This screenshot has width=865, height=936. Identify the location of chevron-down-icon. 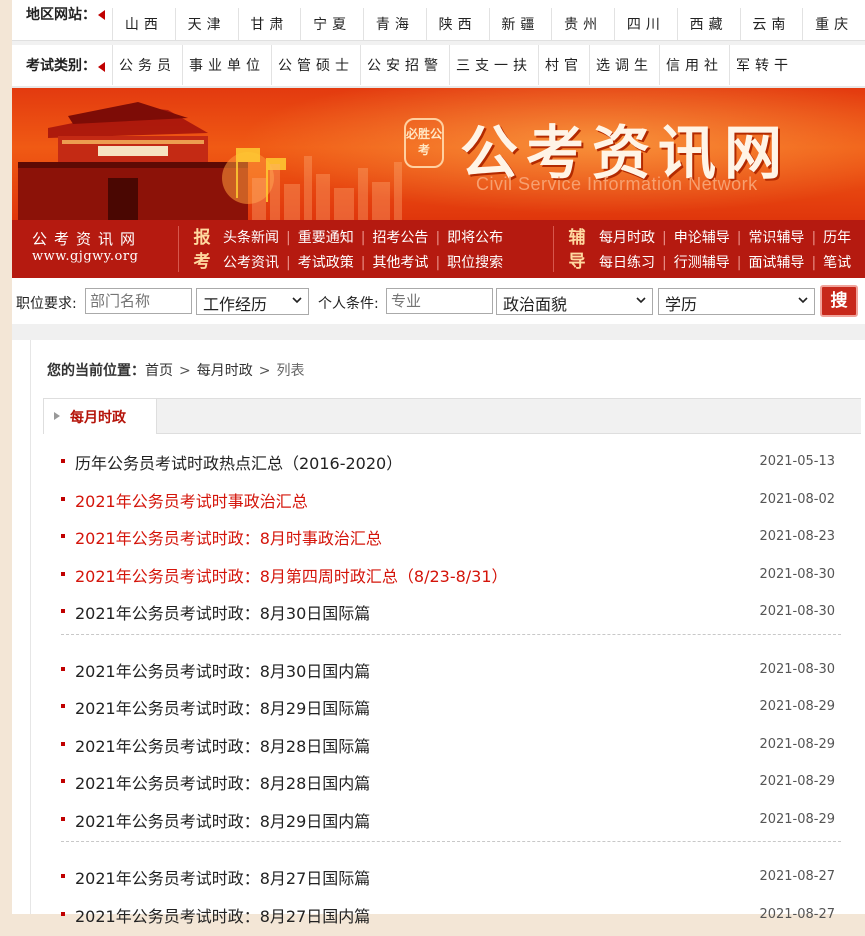
(641, 300).